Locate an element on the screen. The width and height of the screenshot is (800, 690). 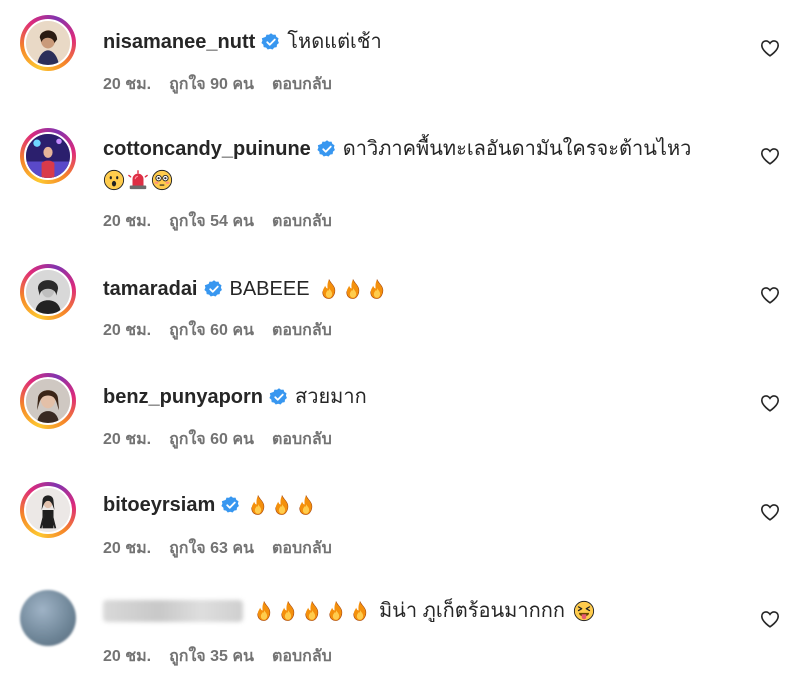
comment-text: มิน่า ภูเก็ตร้อนมากกก is located at coordinates (472, 611).